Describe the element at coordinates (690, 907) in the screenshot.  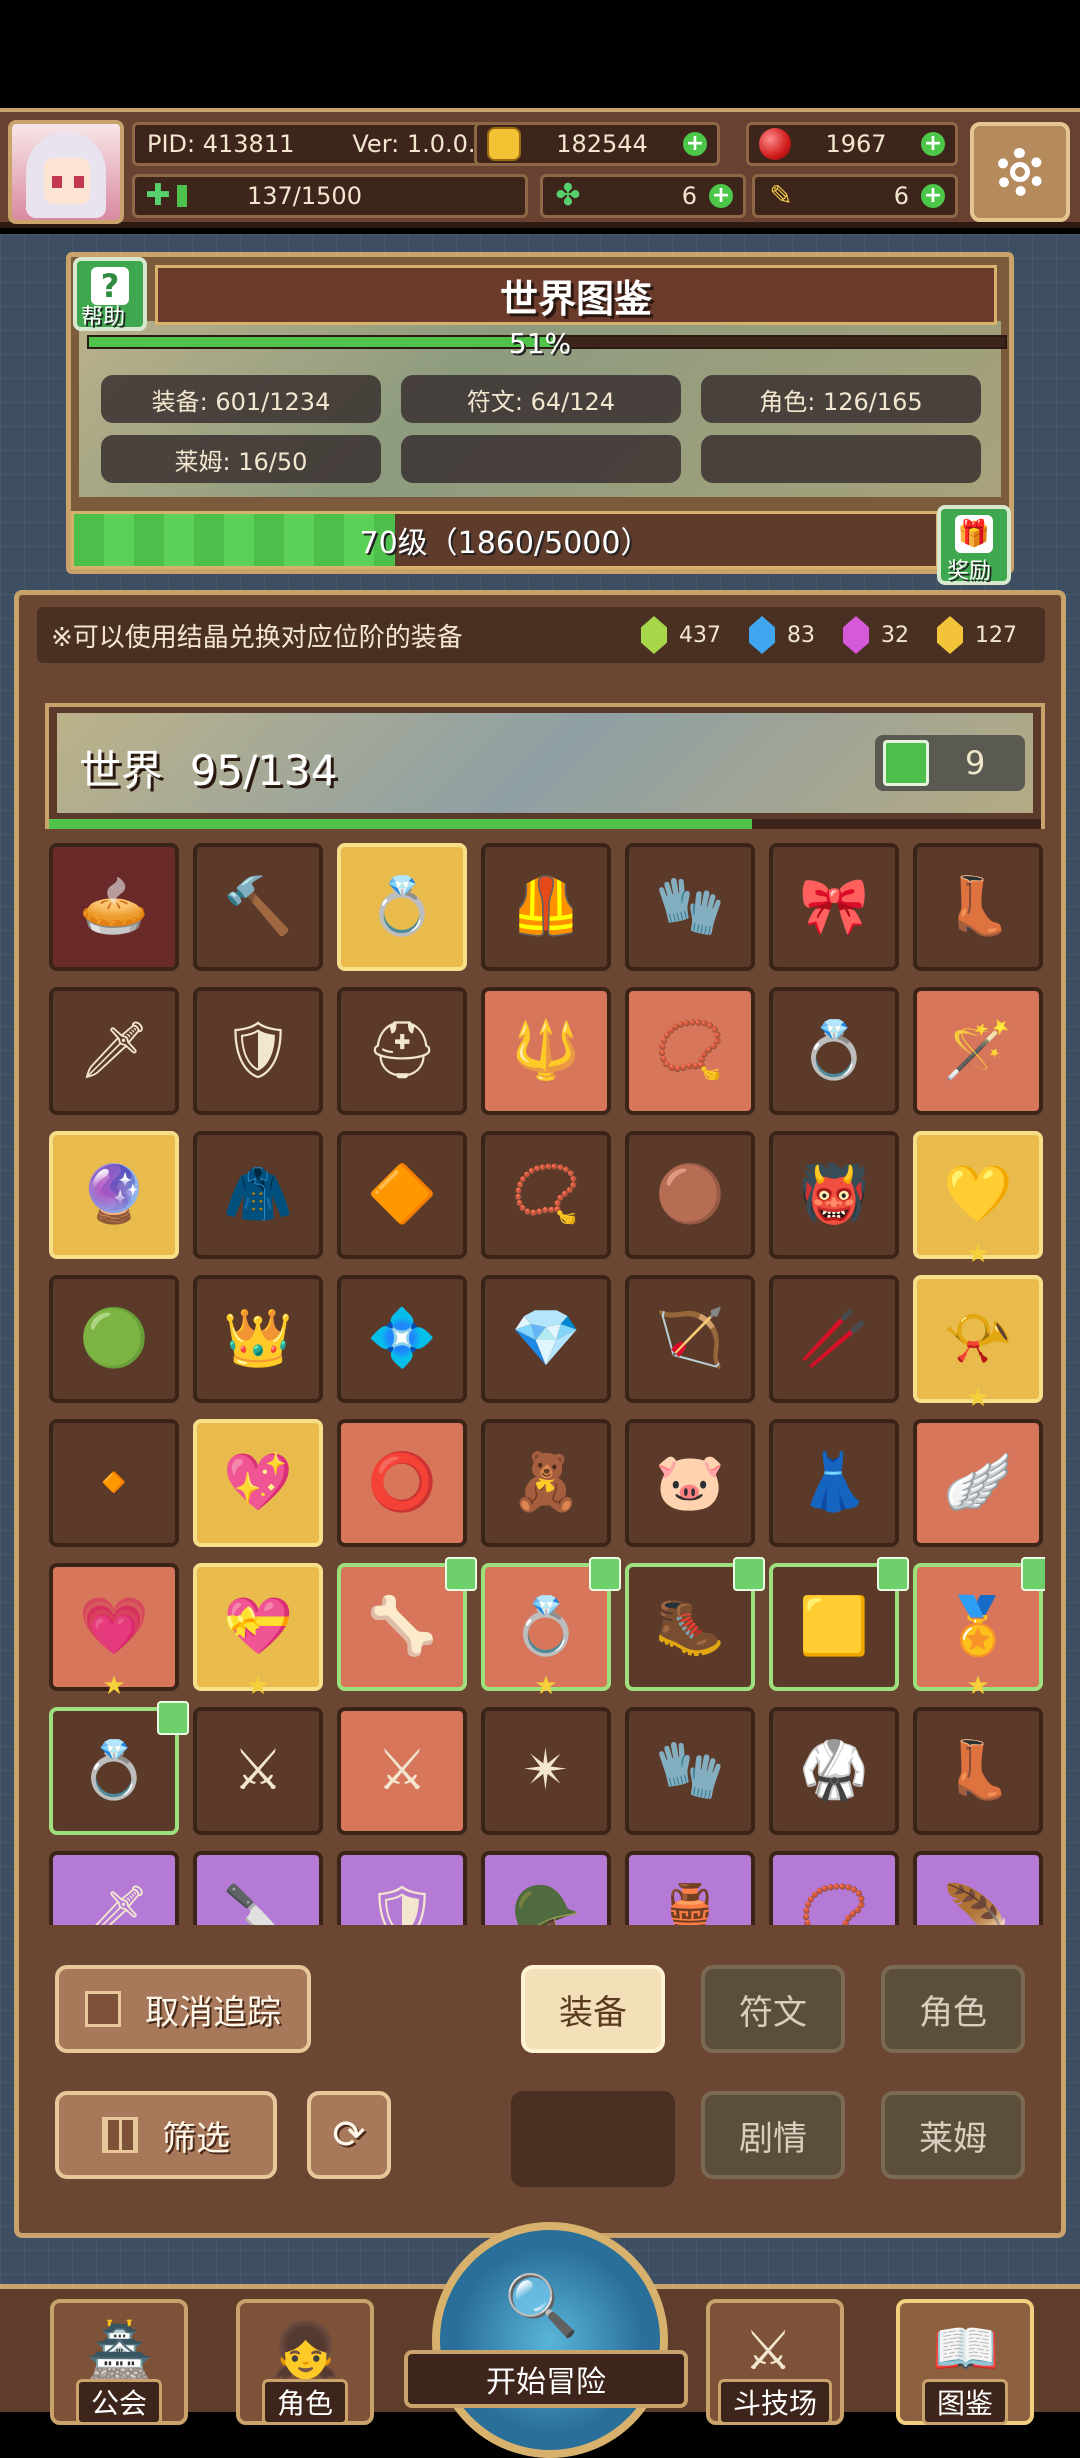
I see `glove-item: 🧤` at that location.